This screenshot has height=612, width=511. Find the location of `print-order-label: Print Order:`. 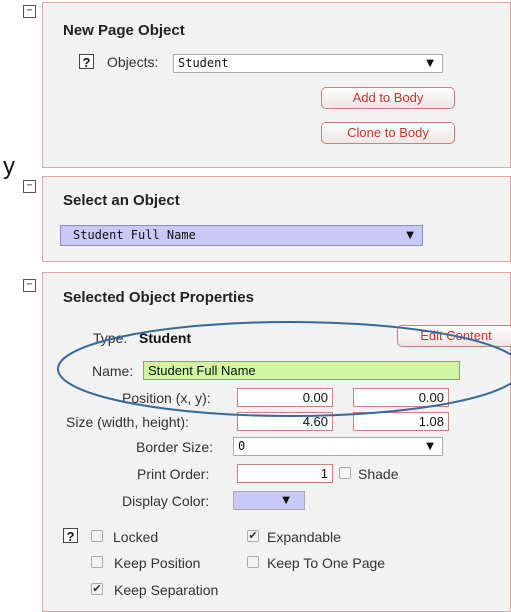

print-order-label: Print Order: is located at coordinates (173, 474).